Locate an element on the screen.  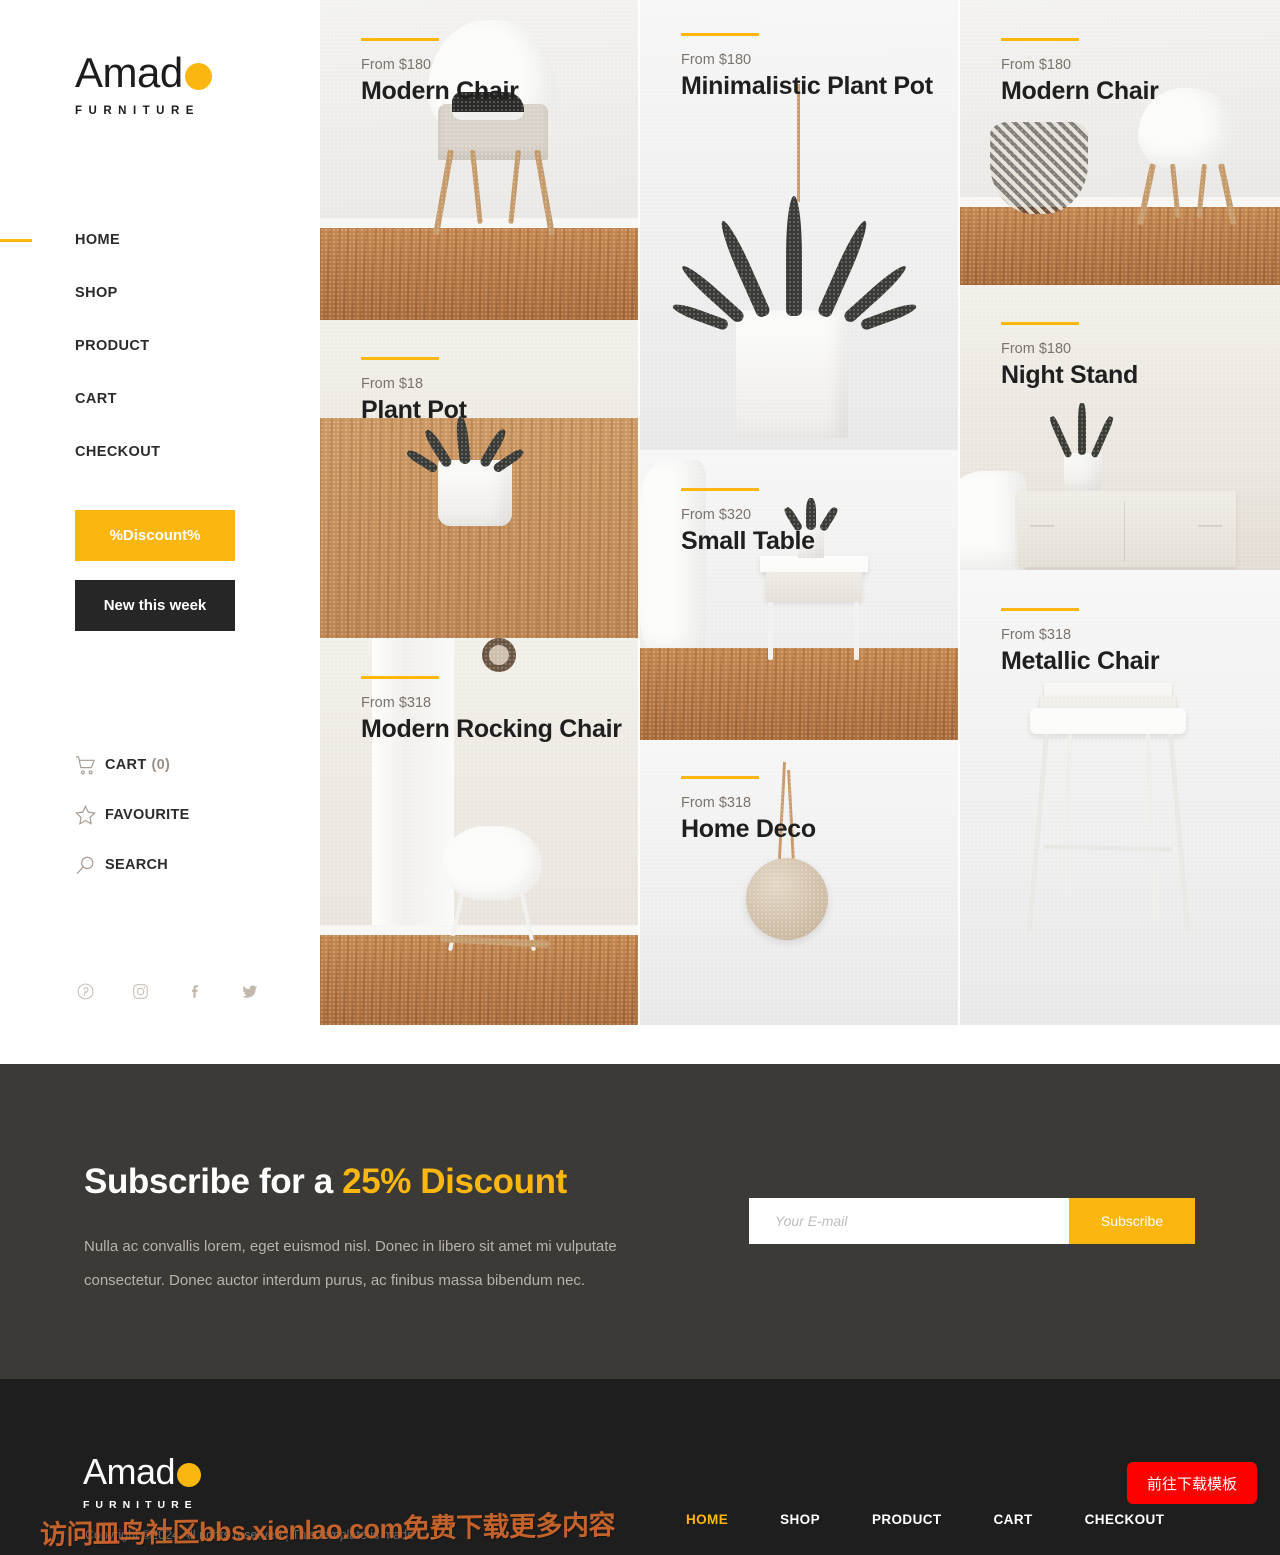
search-link: SEARCH is located at coordinates (132, 865).